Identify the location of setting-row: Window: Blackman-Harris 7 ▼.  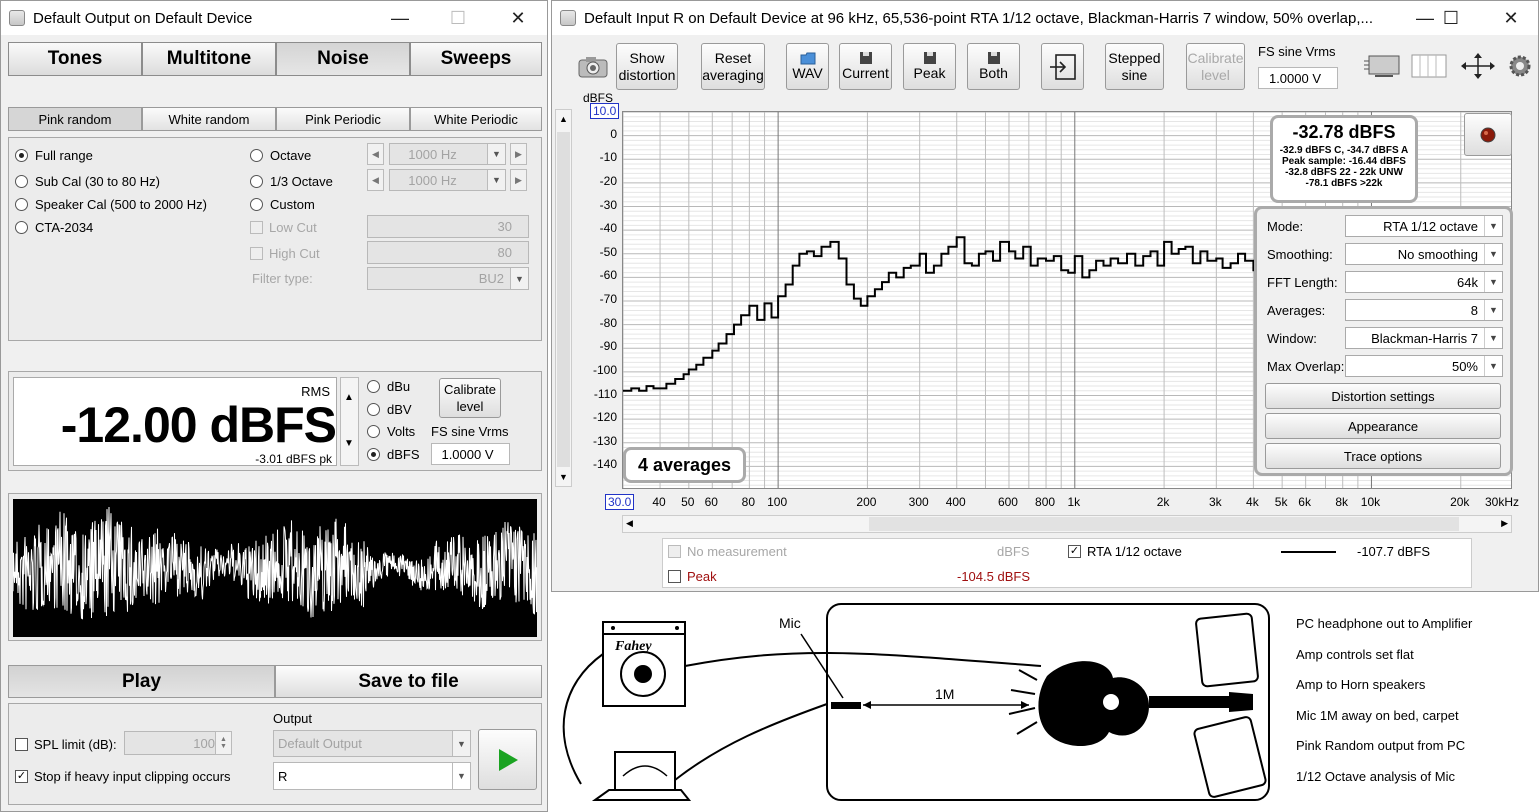
(1385, 339).